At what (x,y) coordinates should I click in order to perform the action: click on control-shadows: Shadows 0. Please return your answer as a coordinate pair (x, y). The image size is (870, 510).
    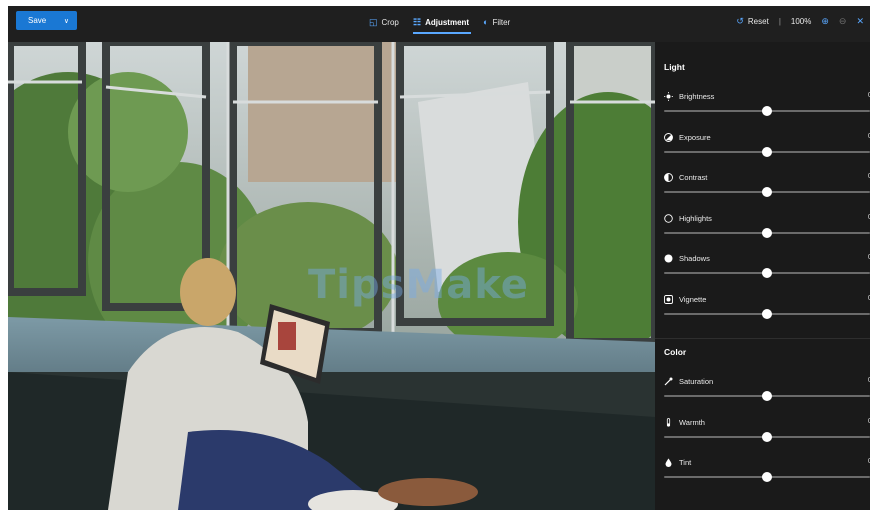
    Looking at the image, I should click on (767, 271).